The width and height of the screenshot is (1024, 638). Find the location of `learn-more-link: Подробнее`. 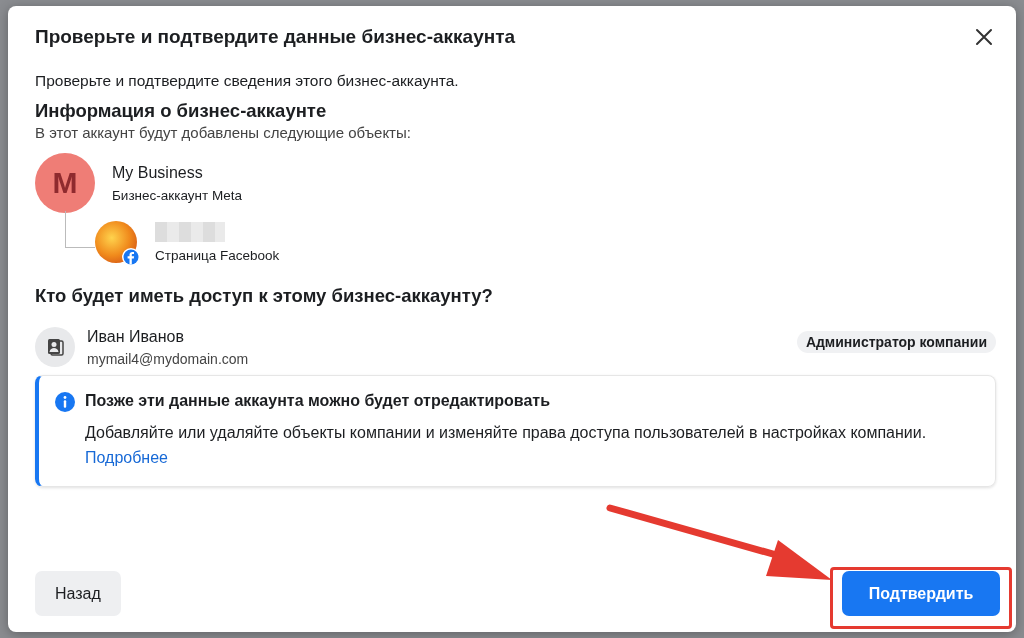

learn-more-link: Подробнее is located at coordinates (126, 457).